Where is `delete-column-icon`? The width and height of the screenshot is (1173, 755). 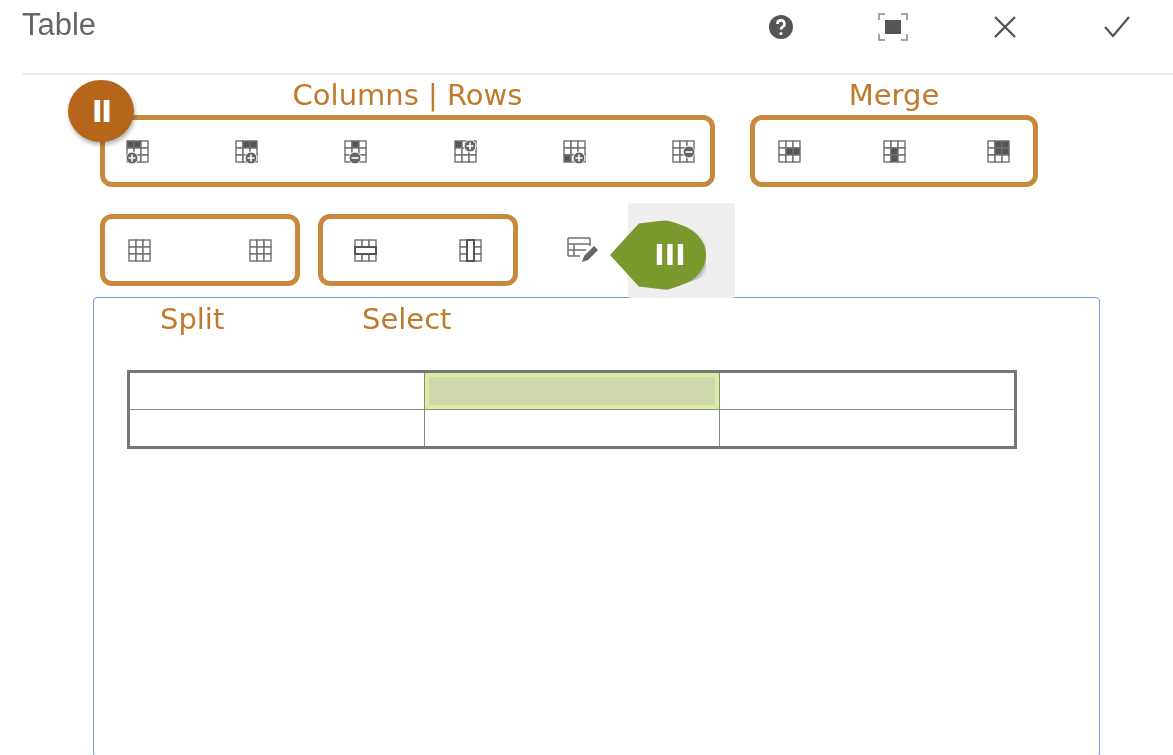 delete-column-icon is located at coordinates (356, 151).